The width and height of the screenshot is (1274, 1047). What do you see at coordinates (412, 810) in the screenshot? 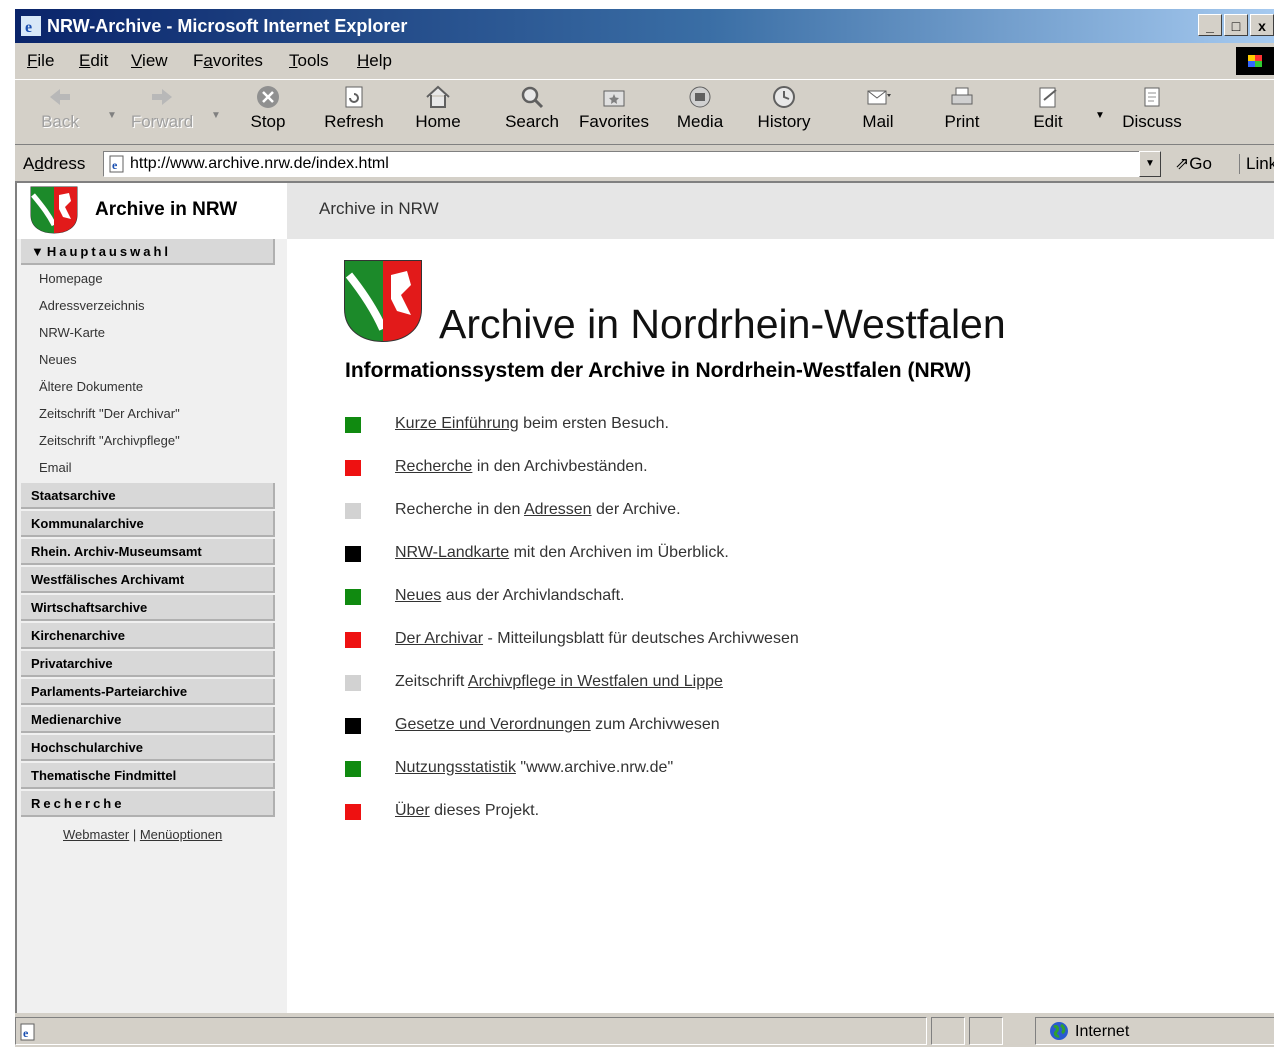
I see `item-link: Über` at bounding box center [412, 810].